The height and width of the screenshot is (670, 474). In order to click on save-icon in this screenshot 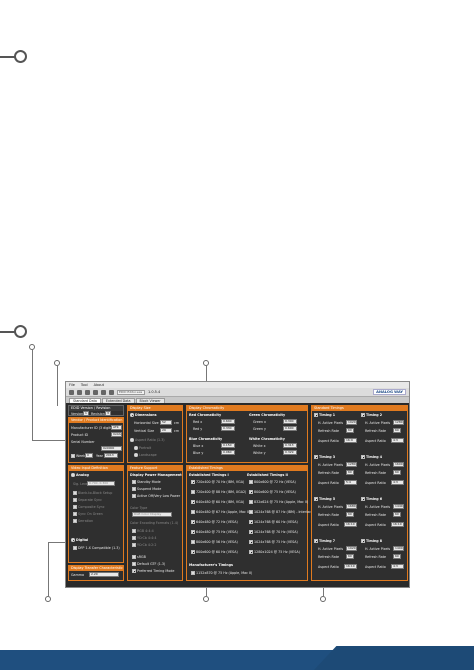, I will do `click(87, 392)`.